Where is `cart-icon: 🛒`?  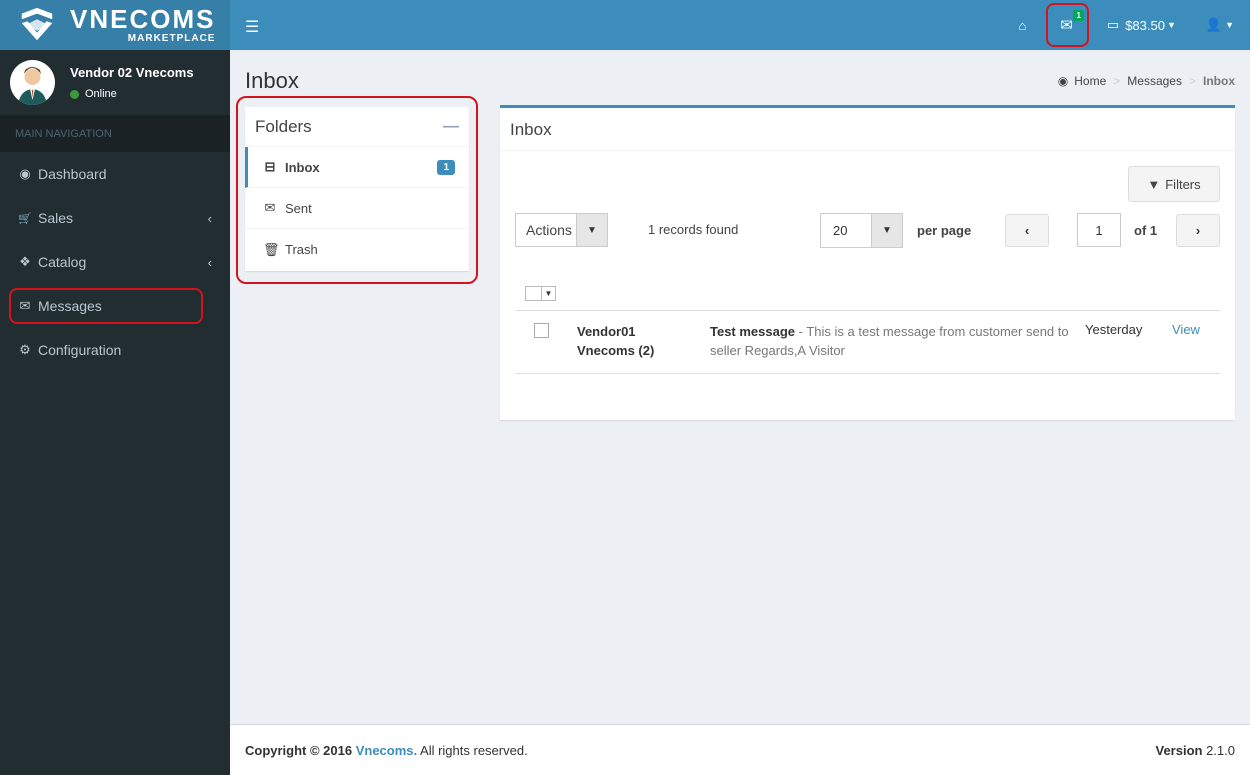
cart-icon: 🛒 is located at coordinates (25, 218).